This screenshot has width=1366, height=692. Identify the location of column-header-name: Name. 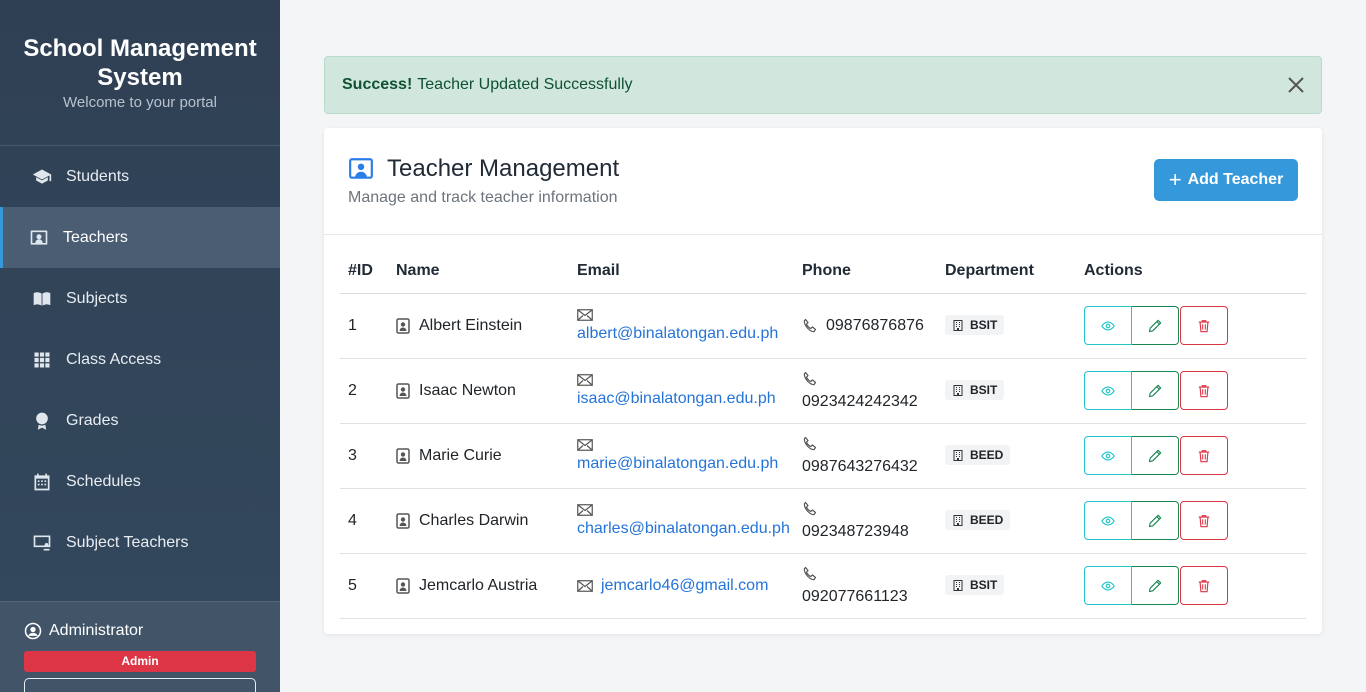
(478, 272).